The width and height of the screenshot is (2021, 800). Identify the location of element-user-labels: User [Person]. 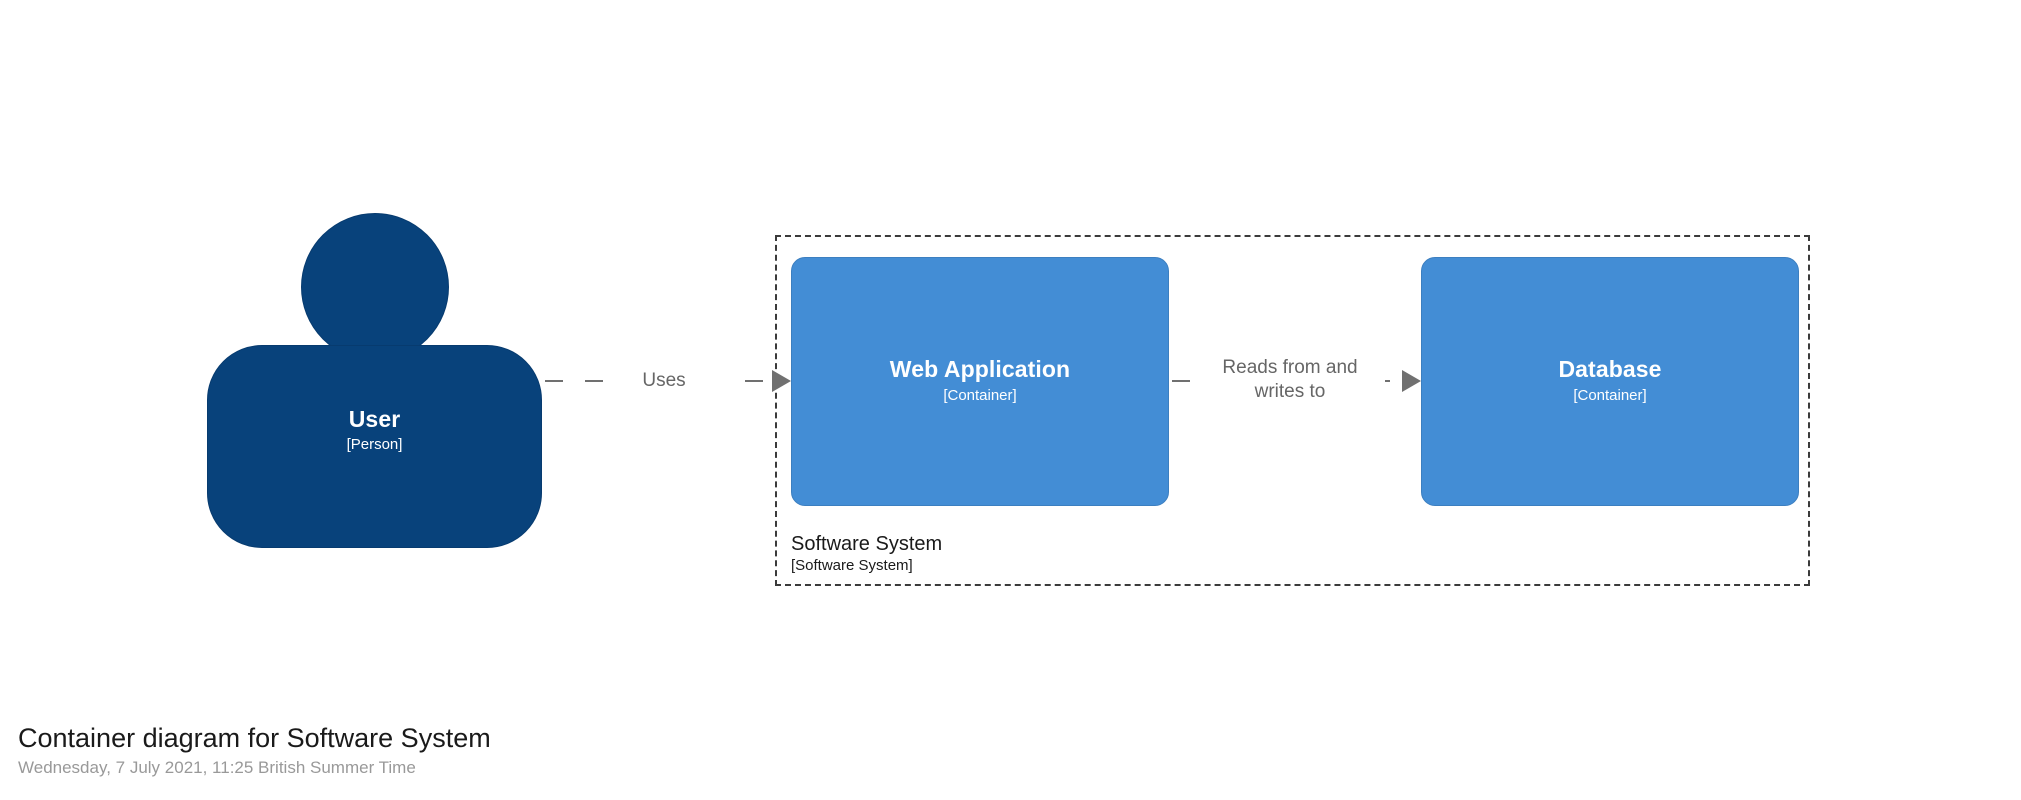
(374, 431).